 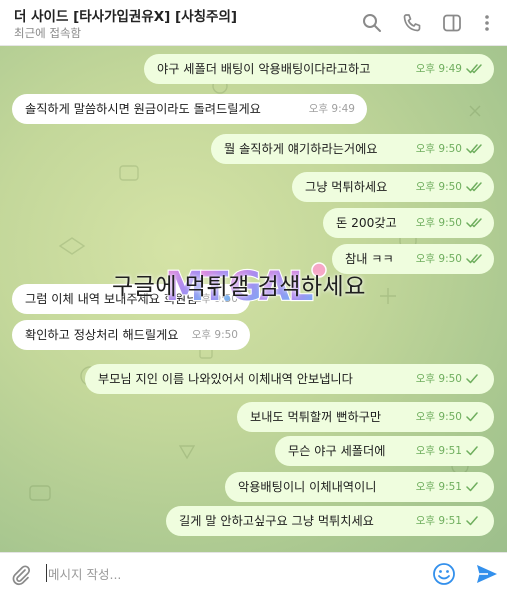 What do you see at coordinates (369, 259) in the screenshot?
I see `message-text: 참내 ㅋㅋ` at bounding box center [369, 259].